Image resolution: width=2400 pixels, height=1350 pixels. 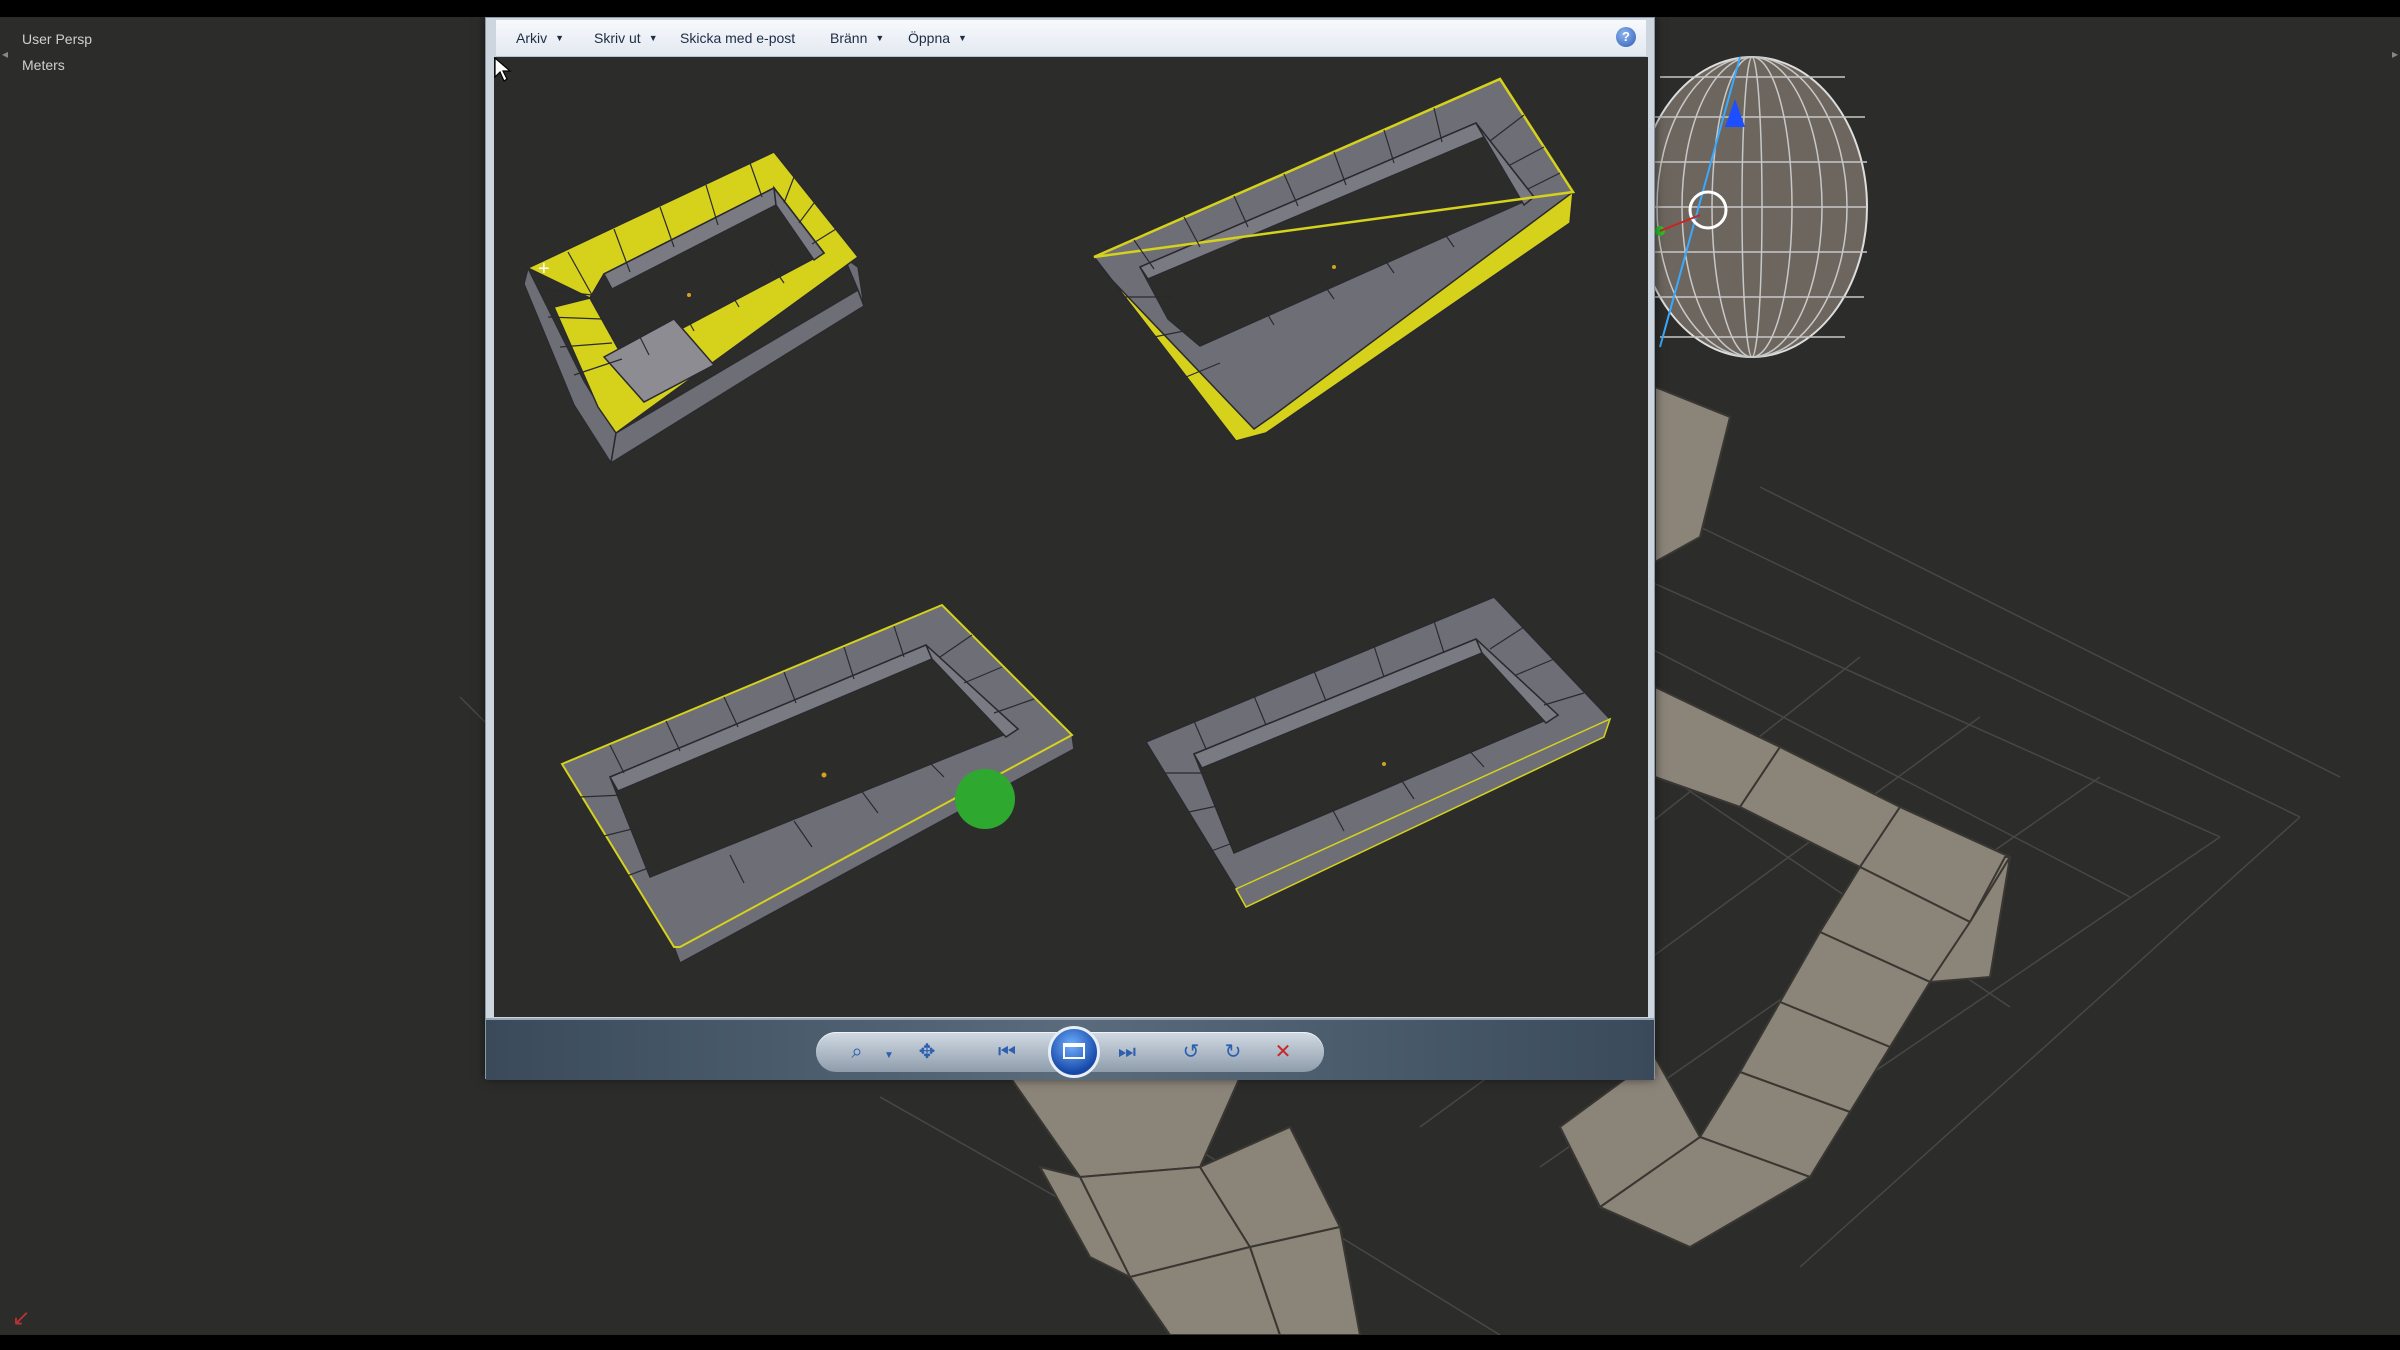 What do you see at coordinates (1334, 259) in the screenshot?
I see `mesh-top-right` at bounding box center [1334, 259].